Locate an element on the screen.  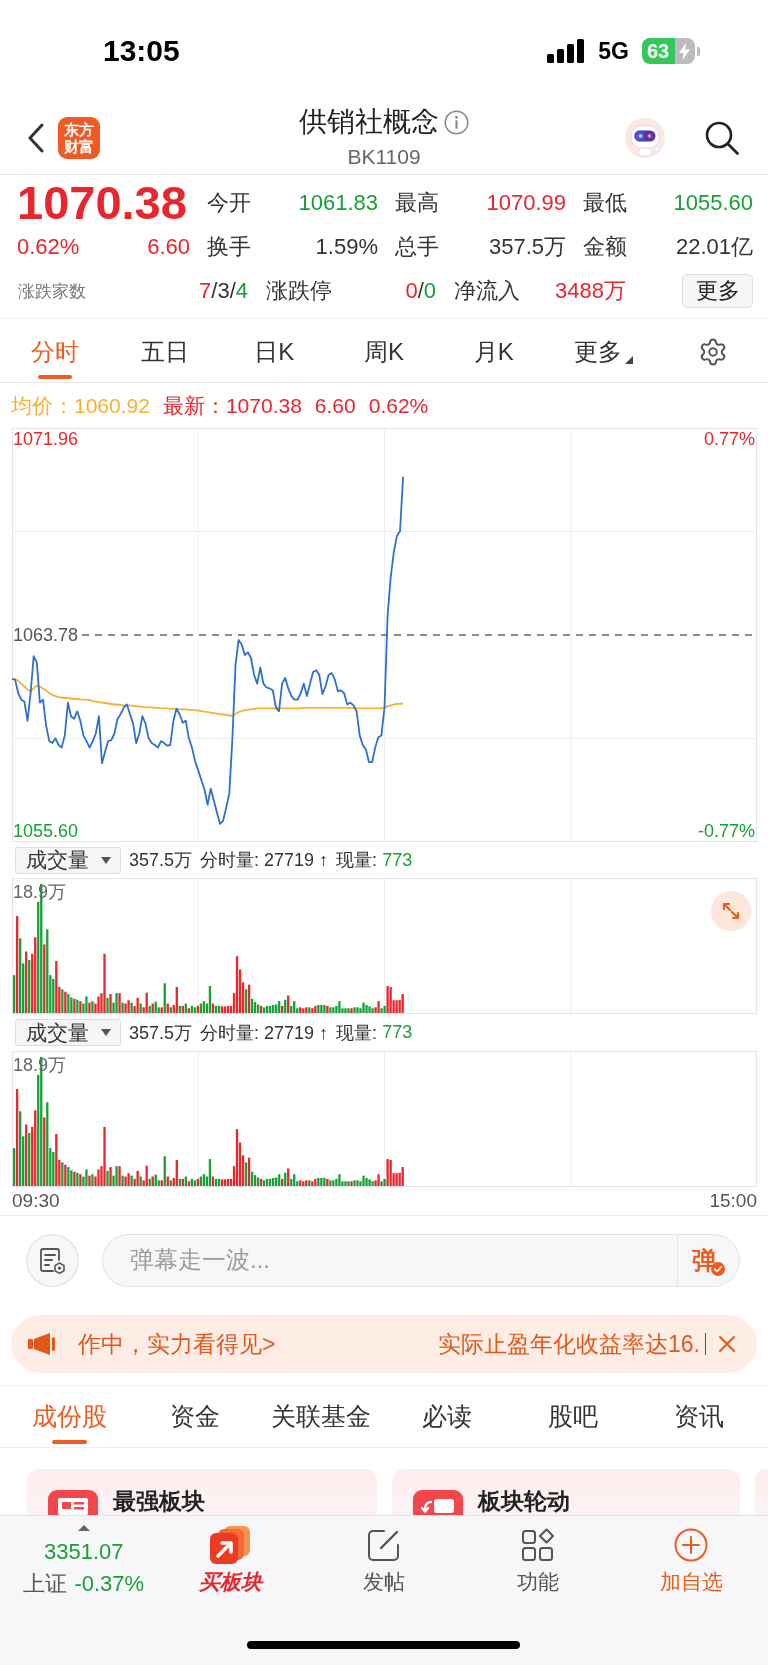
more-button: 更多 is located at coordinates (717, 291).